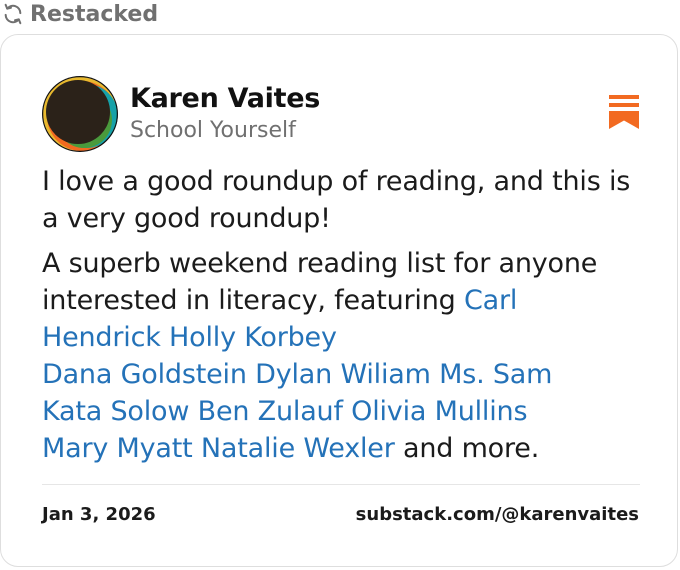 The width and height of the screenshot is (680, 570). What do you see at coordinates (225, 99) in the screenshot?
I see `author-name: Karen Vaites` at bounding box center [225, 99].